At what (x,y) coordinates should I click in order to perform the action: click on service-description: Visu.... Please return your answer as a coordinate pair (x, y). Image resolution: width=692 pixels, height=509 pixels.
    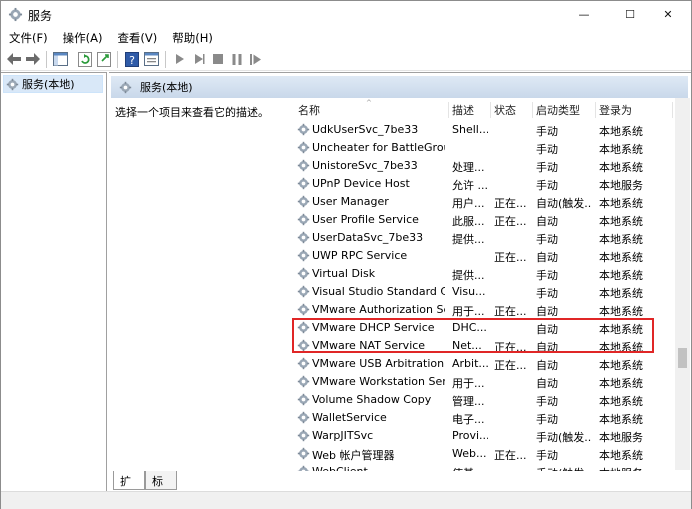
    Looking at the image, I should click on (469, 291).